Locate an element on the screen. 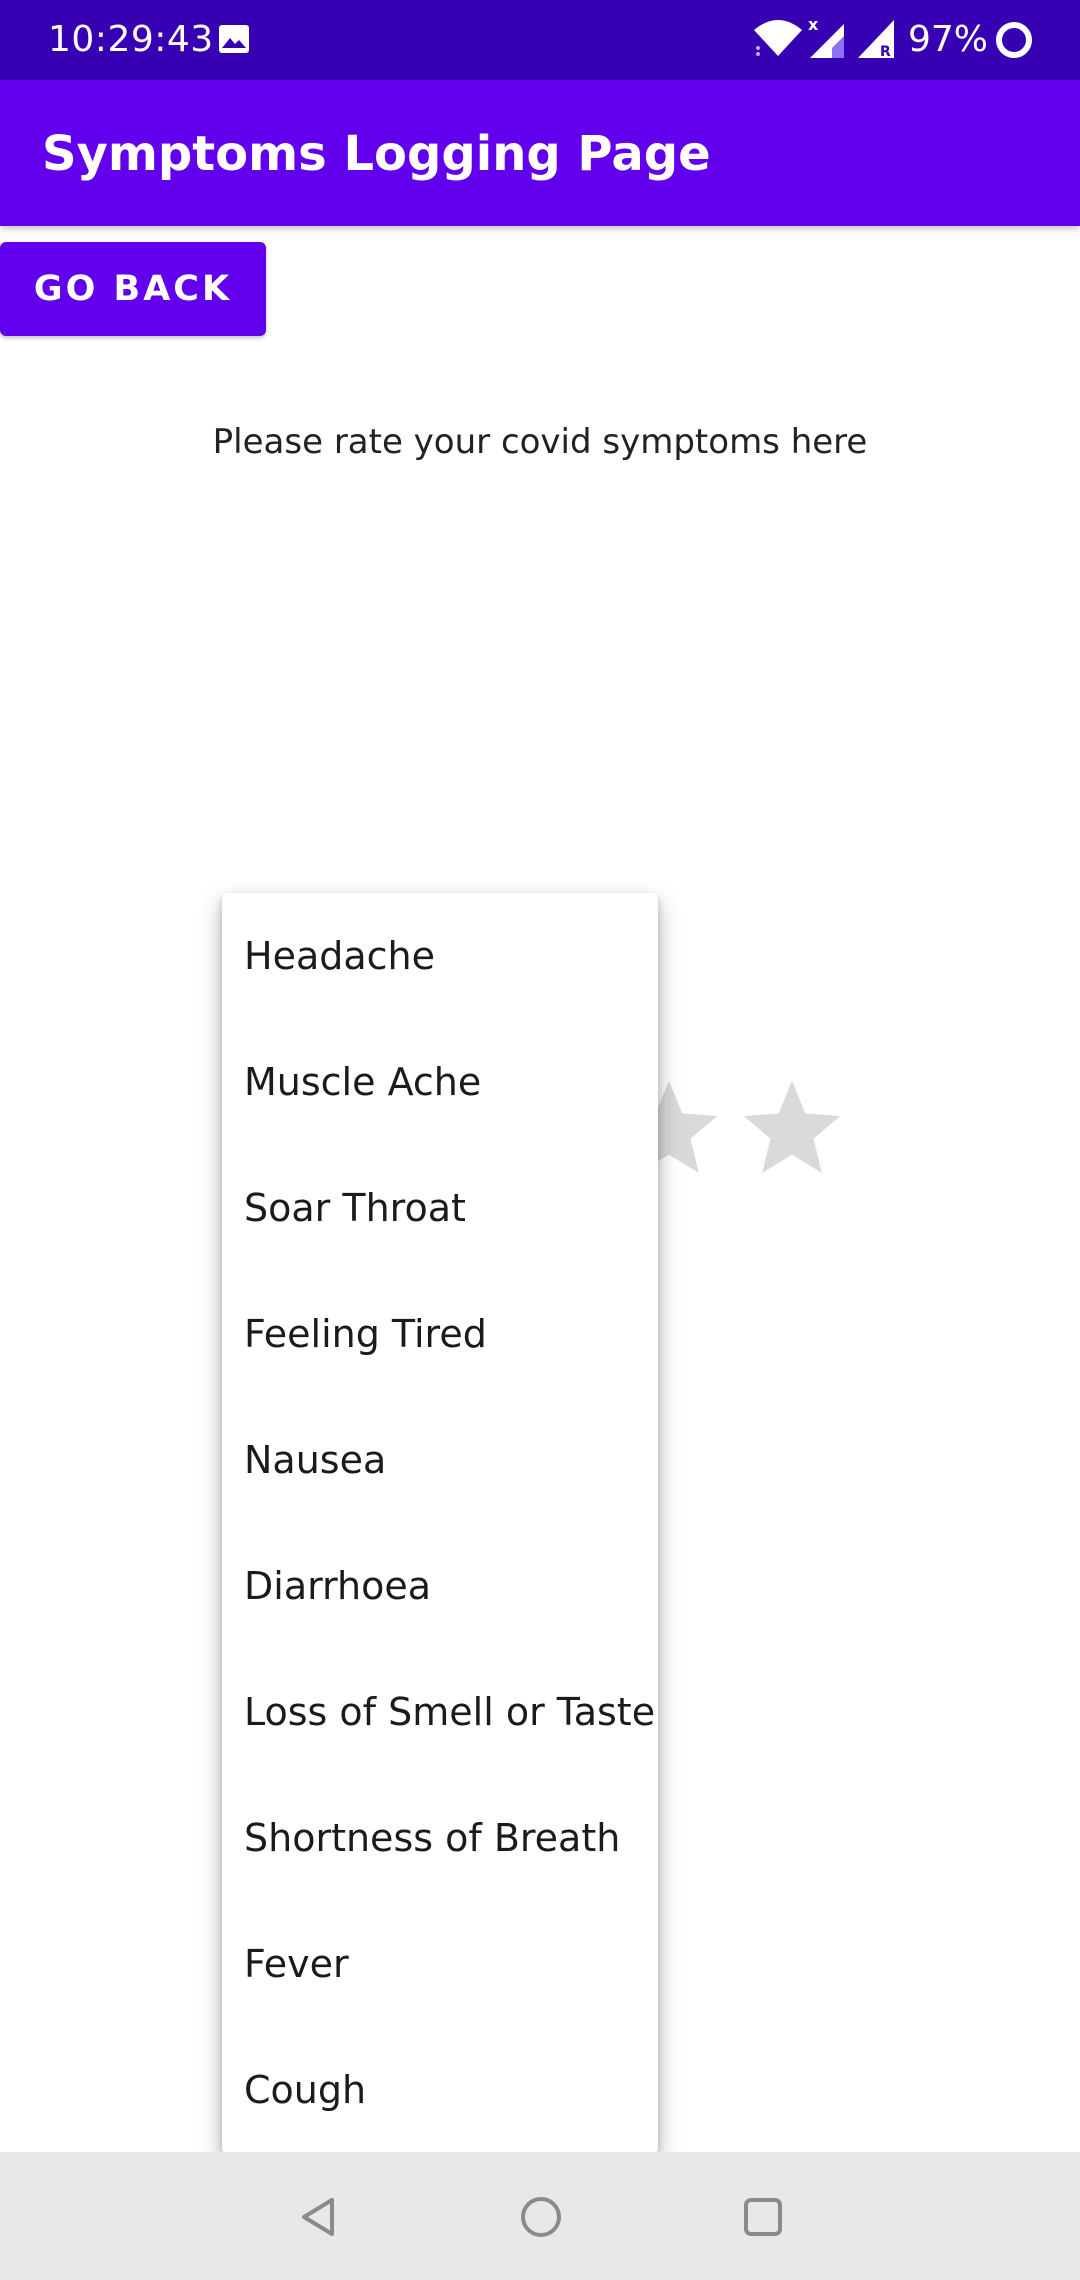 The image size is (1080, 2280). navigation-bar is located at coordinates (540, 2216).